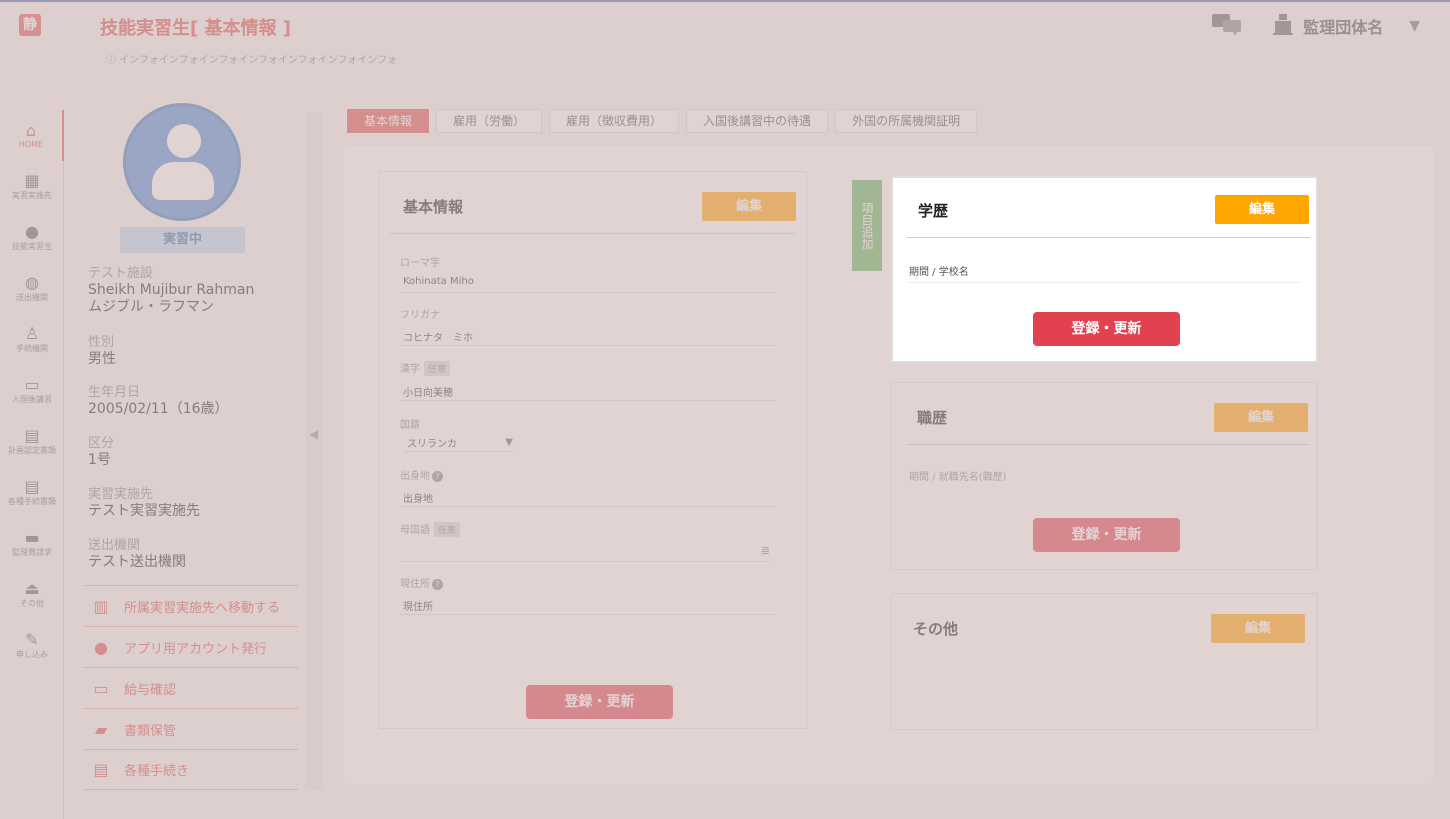 The image size is (1450, 819). I want to click on education-field-label: 期間 / 学校名, so click(939, 272).